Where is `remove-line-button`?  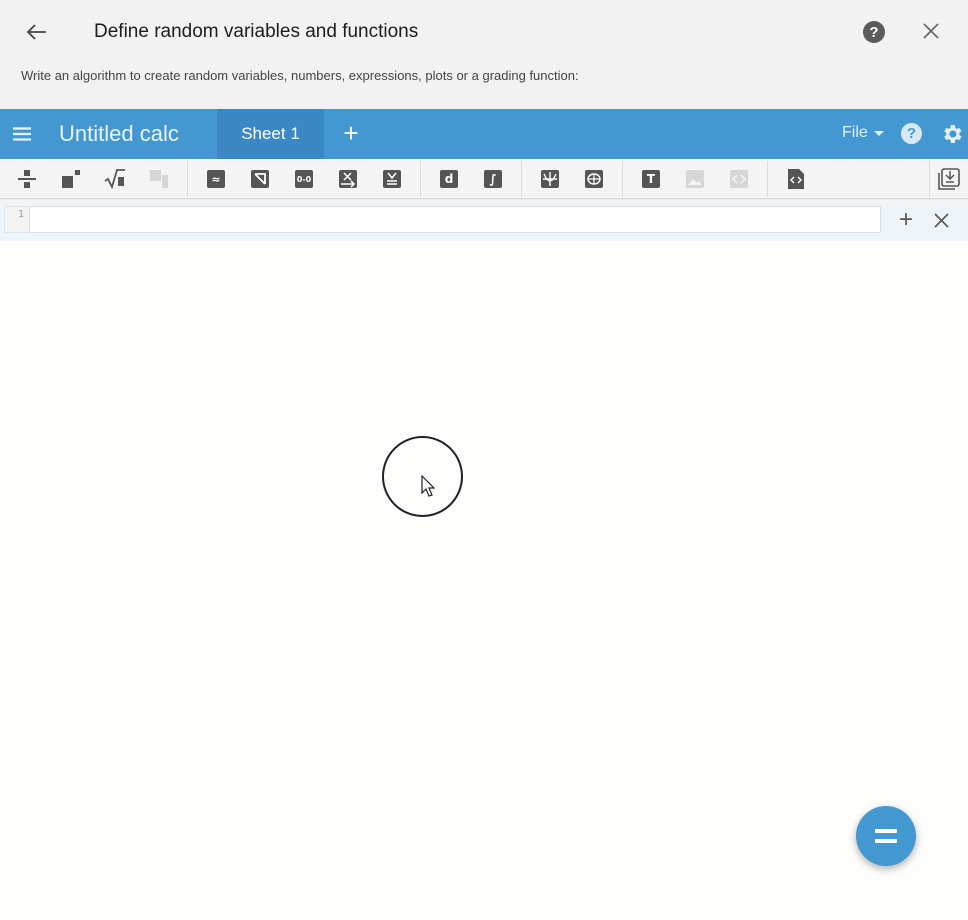
remove-line-button is located at coordinates (941, 220).